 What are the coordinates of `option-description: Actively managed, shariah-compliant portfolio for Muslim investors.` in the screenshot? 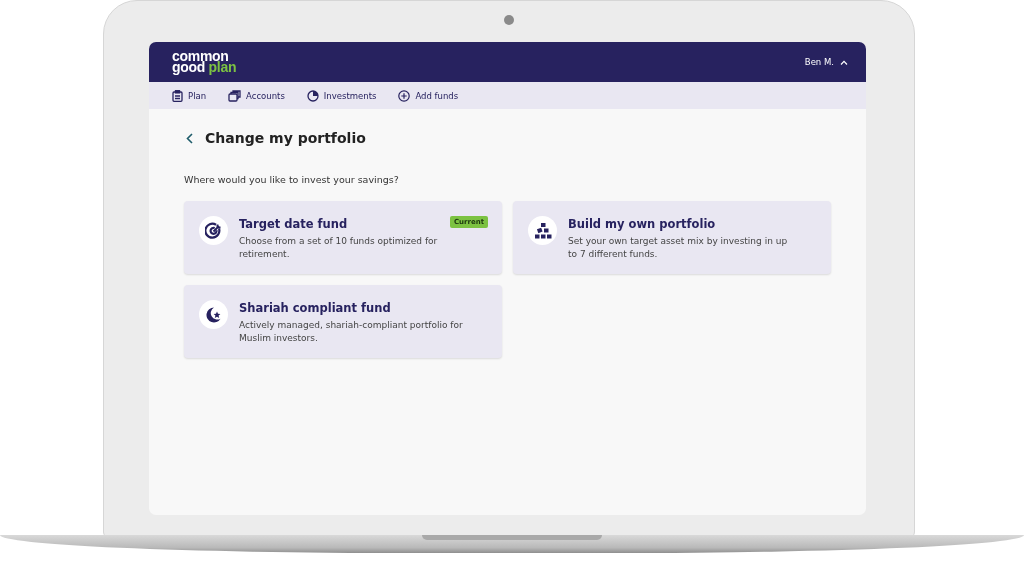 It's located at (351, 332).